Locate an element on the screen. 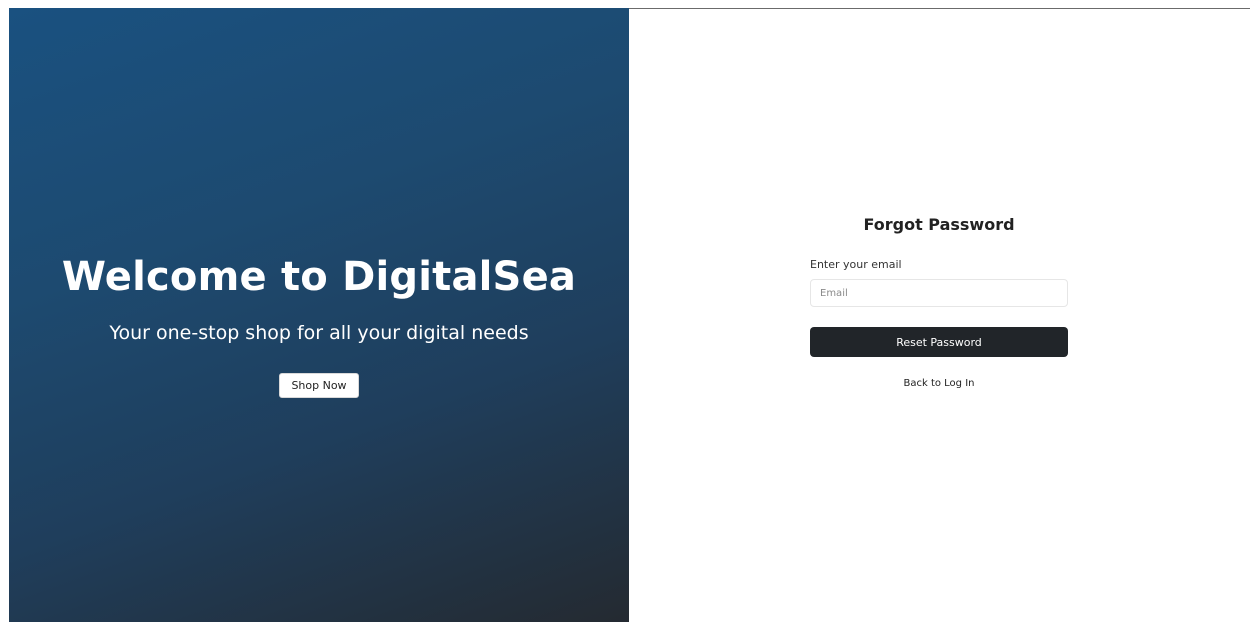 The height and width of the screenshot is (622, 1250). back-to-login-link: Back to Log In is located at coordinates (939, 383).